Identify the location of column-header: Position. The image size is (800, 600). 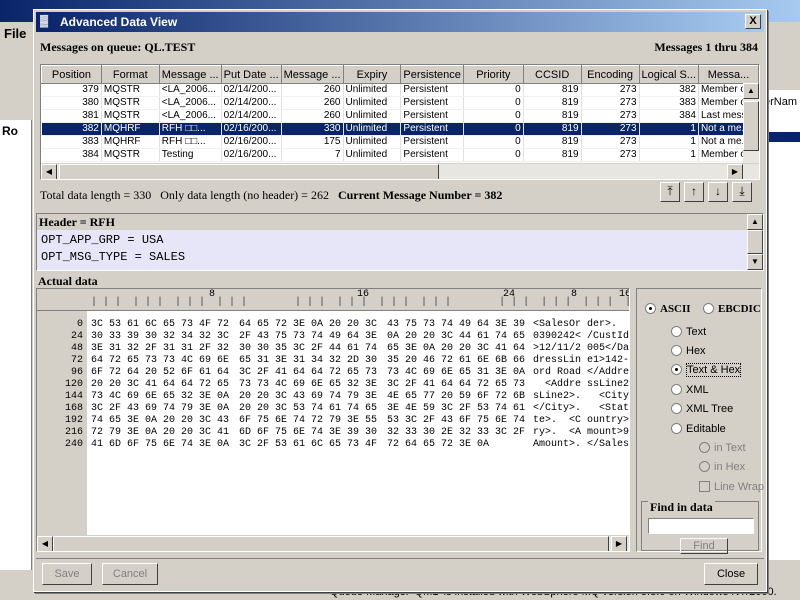
(71, 74).